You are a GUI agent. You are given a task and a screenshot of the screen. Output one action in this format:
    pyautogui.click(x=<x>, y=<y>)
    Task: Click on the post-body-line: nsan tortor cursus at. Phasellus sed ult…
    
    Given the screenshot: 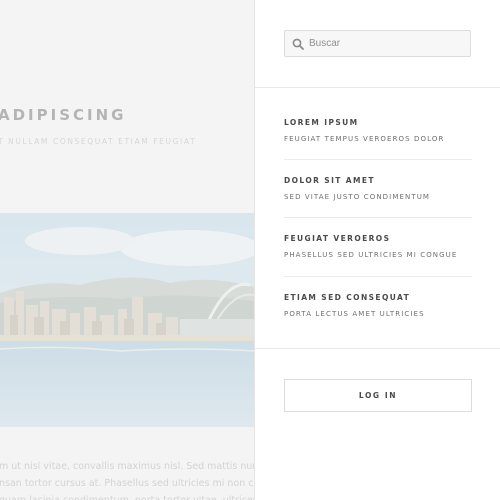 What is the action you would take?
    pyautogui.click(x=127, y=483)
    